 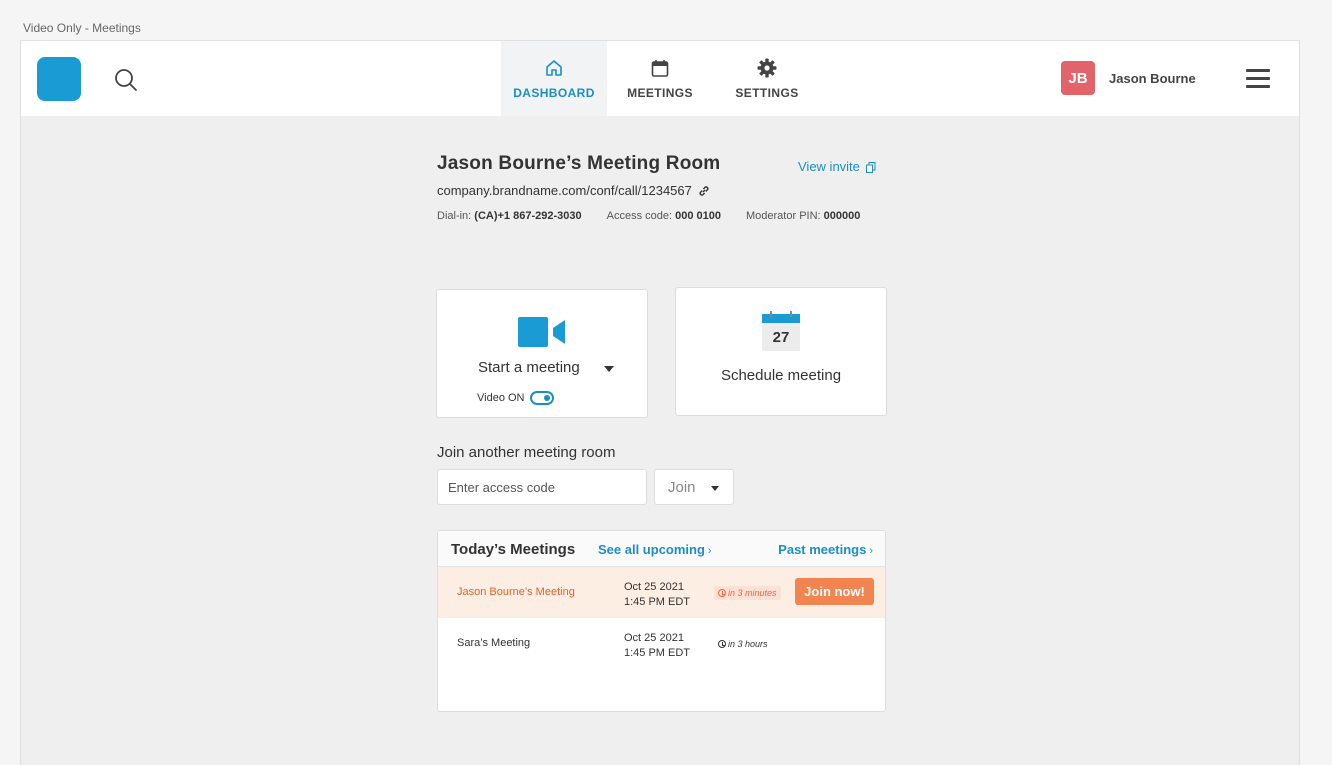 I want to click on view-invite-link: View invite, so click(x=837, y=166).